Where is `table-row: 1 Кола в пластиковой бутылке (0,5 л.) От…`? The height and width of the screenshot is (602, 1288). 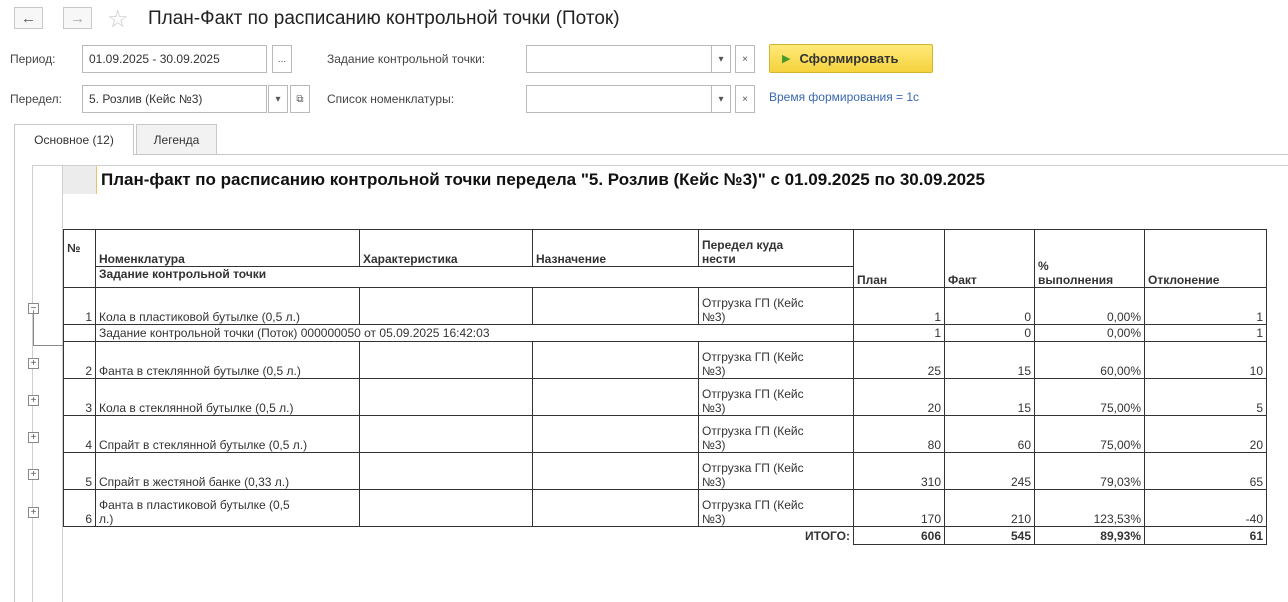 table-row: 1 Кола в пластиковой бутылке (0,5 л.) От… is located at coordinates (665, 306).